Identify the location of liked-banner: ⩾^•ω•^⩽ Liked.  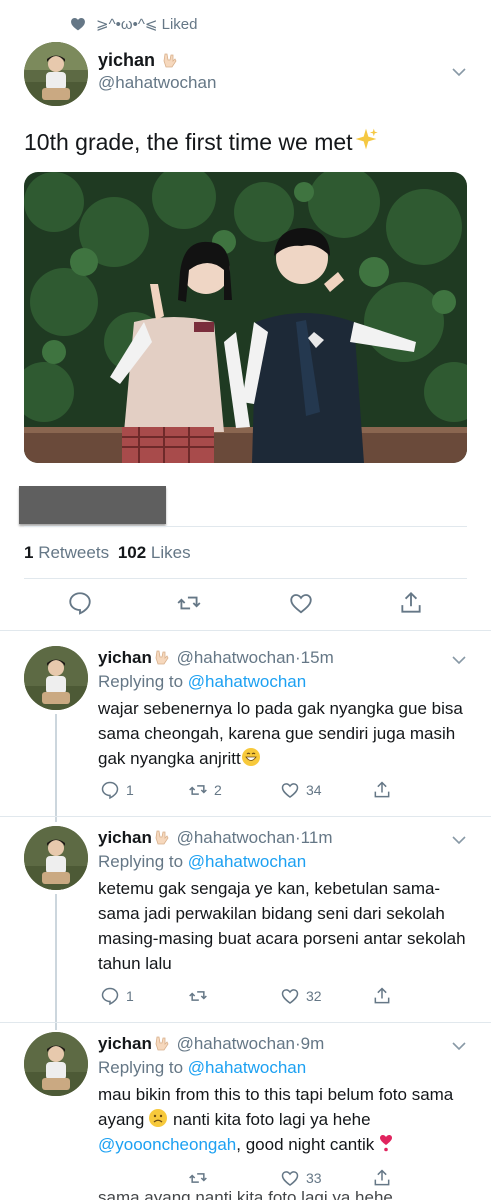
(133, 24).